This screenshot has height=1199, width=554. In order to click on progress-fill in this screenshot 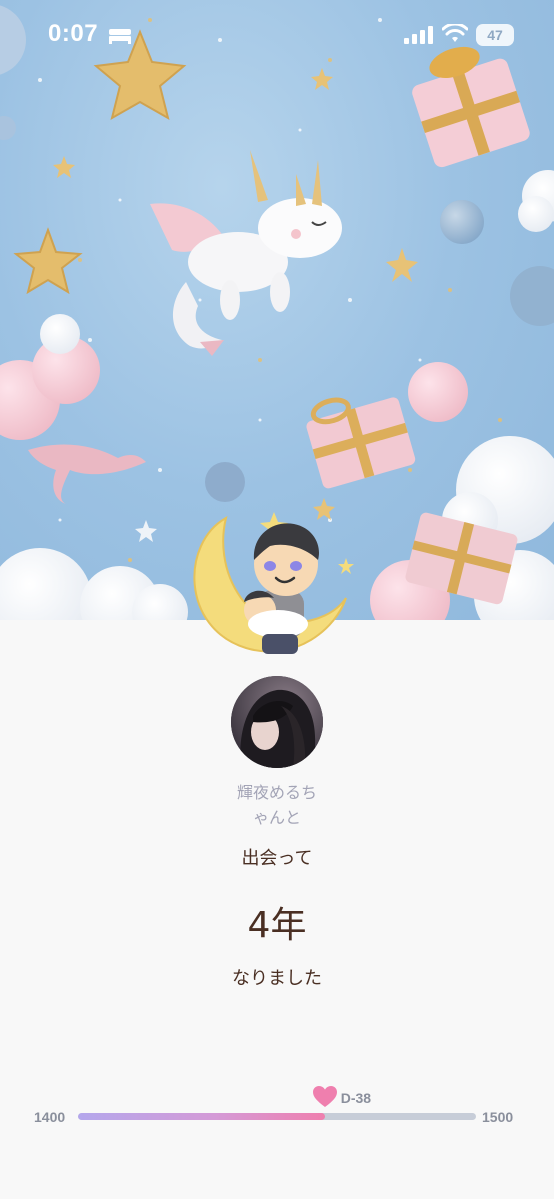, I will do `click(201, 1116)`.